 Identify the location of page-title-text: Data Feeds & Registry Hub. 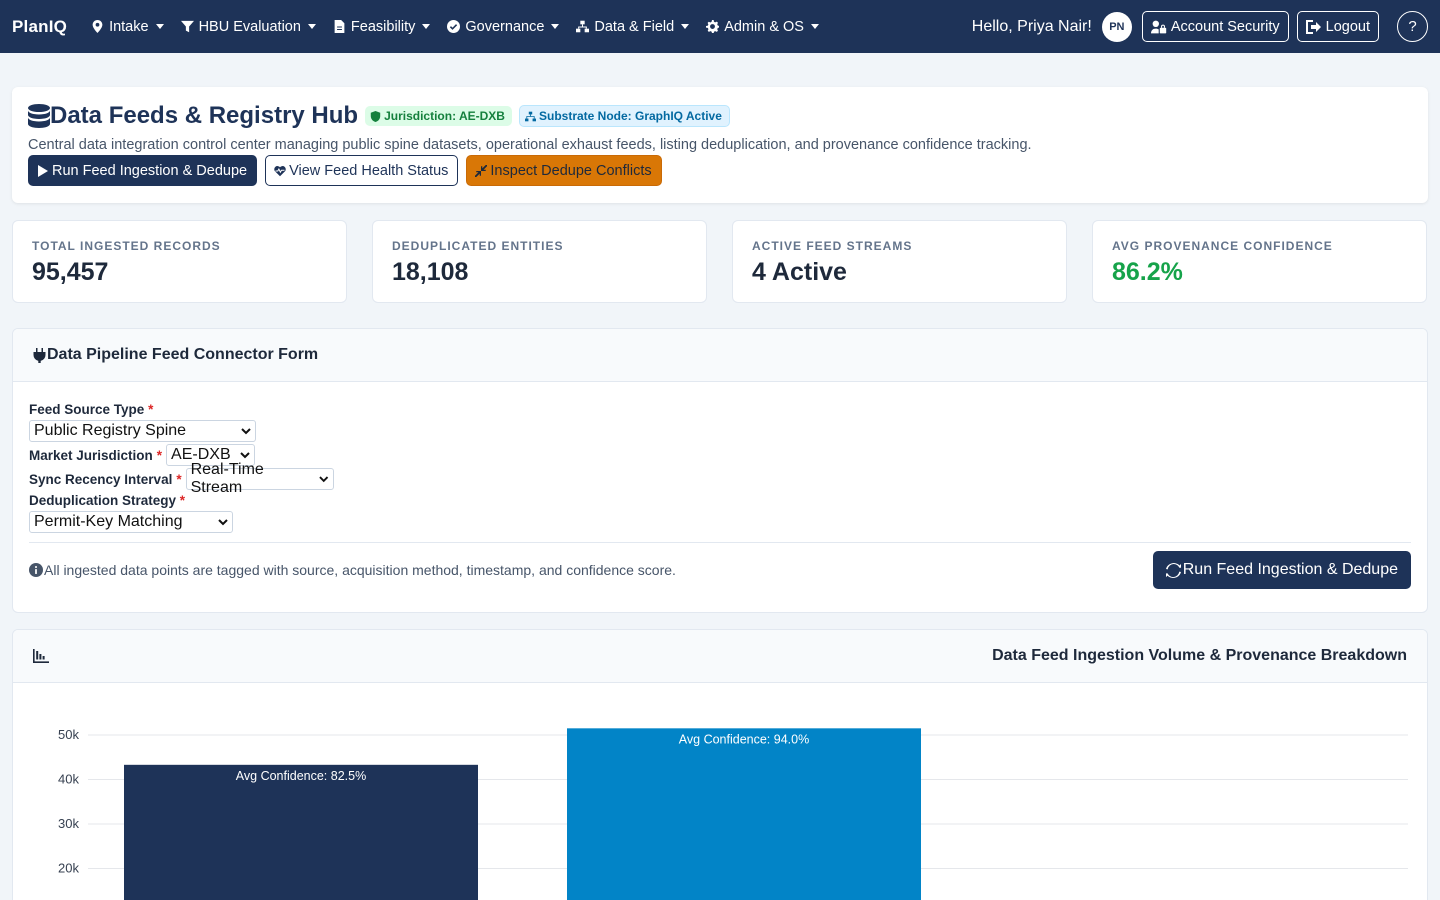
(204, 115).